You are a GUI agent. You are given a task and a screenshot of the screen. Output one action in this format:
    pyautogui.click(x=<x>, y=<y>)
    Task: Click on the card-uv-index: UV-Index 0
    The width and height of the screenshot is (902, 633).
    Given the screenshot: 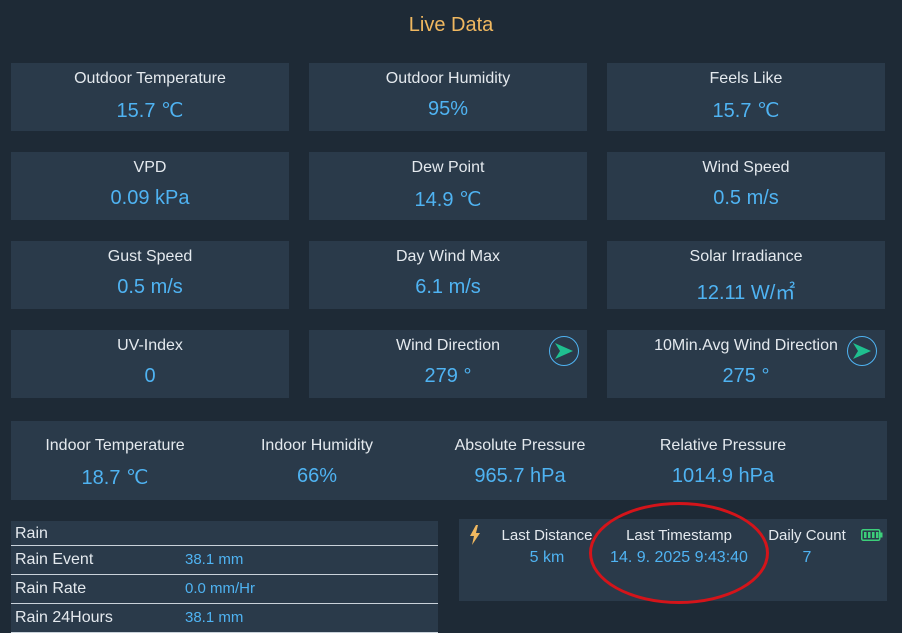 What is the action you would take?
    pyautogui.click(x=150, y=364)
    